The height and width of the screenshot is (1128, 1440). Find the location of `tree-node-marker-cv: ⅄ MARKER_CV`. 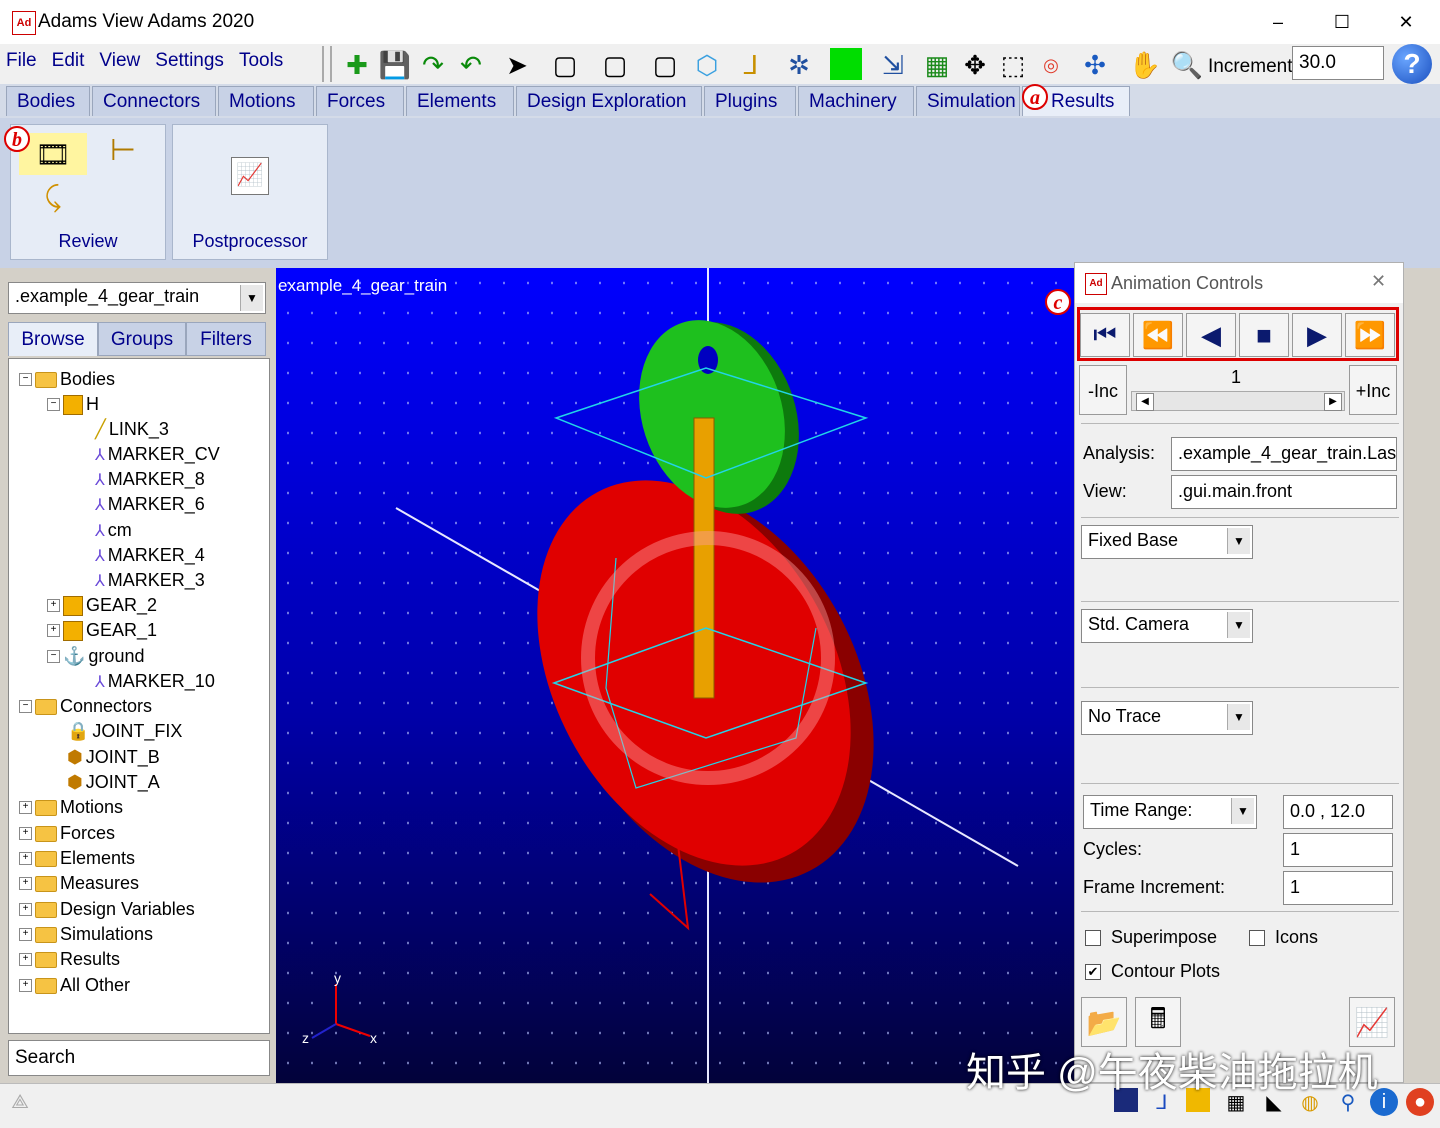

tree-node-marker-cv: ⅄ MARKER_CV is located at coordinates (157, 454).